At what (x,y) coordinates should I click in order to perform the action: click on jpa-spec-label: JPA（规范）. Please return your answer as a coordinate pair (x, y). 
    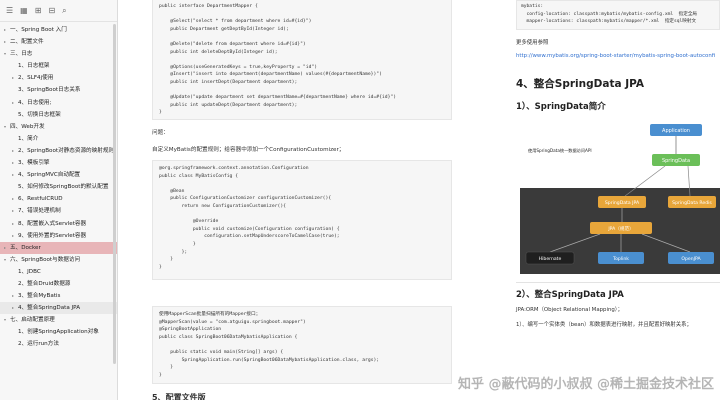
    Looking at the image, I should click on (620, 228).